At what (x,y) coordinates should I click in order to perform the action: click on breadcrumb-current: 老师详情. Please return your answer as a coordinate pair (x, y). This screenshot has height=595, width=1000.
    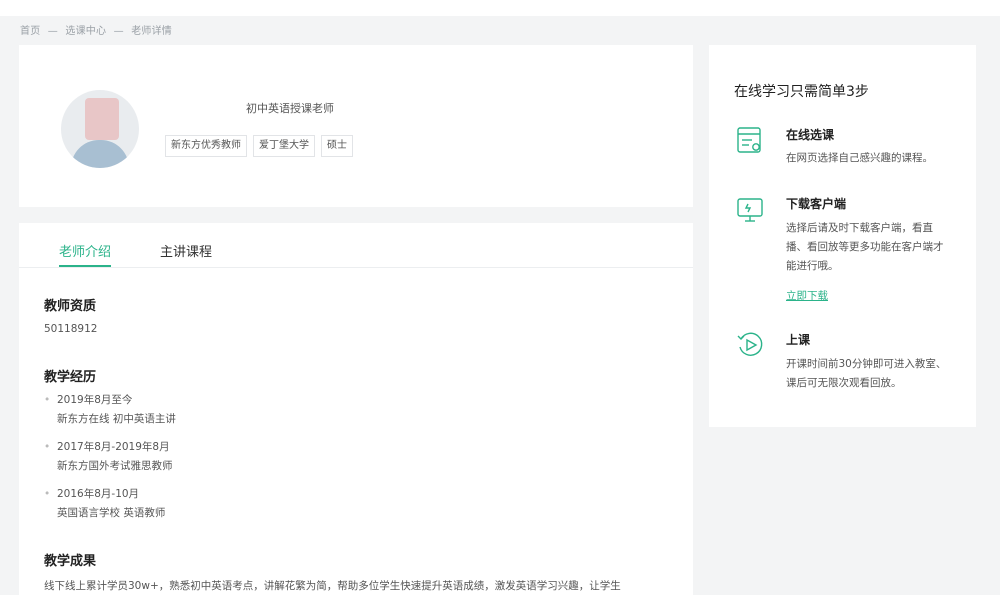
    Looking at the image, I should click on (151, 31).